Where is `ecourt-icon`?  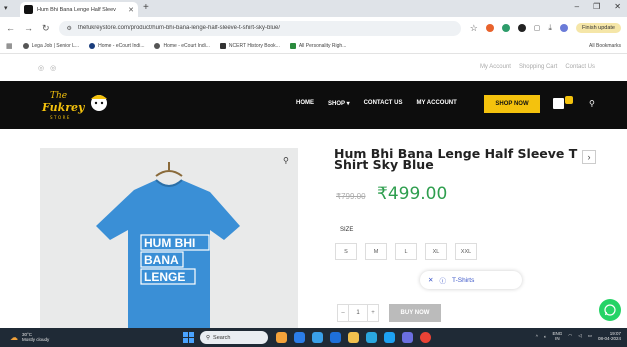 ecourt-icon is located at coordinates (92, 46).